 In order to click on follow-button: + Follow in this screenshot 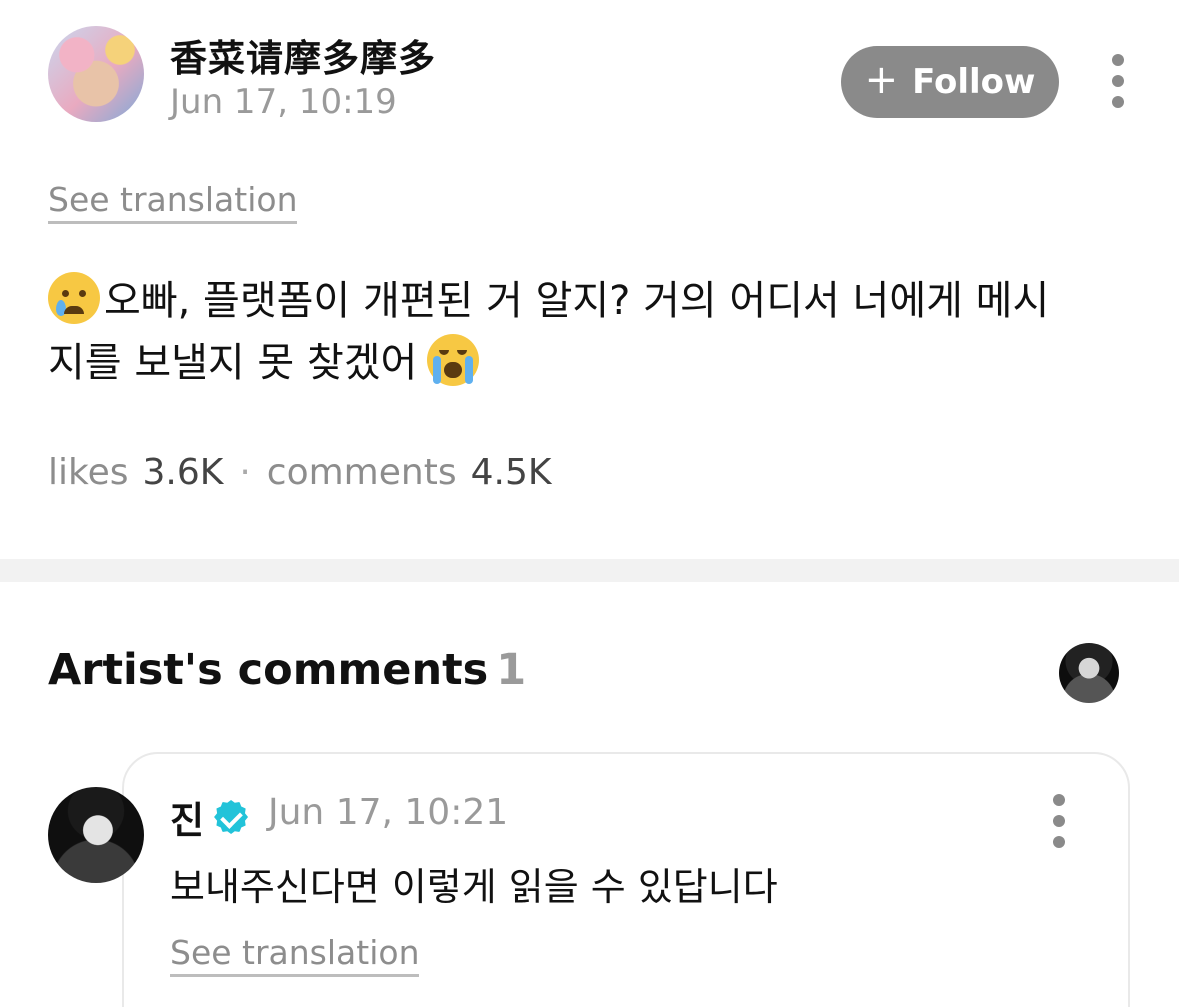, I will do `click(950, 82)`.